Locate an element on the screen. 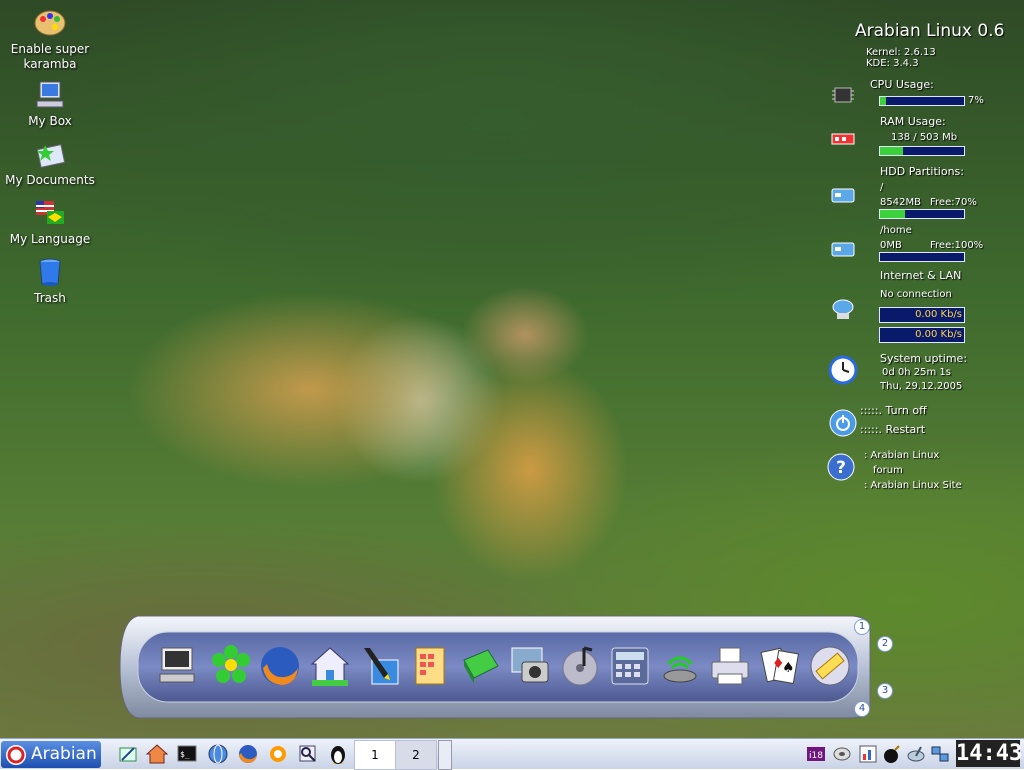  tools-icon is located at coordinates (278, 754).